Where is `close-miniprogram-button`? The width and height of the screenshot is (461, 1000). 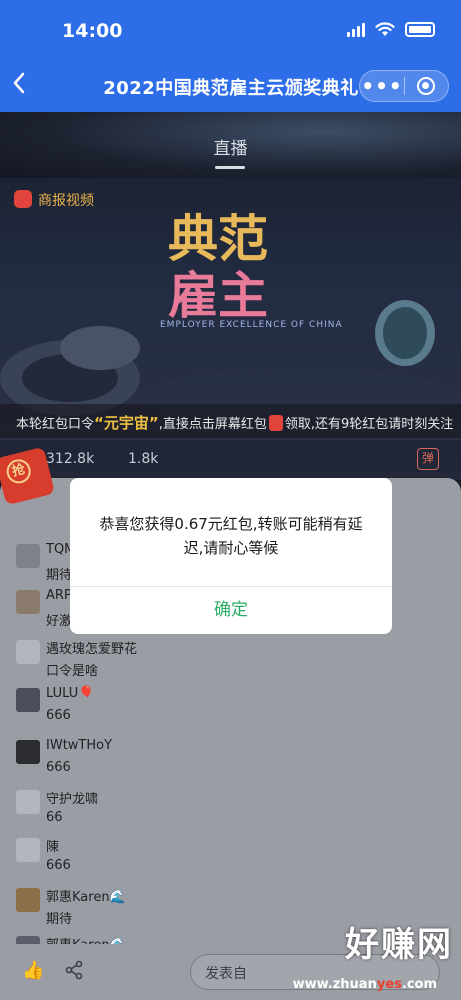 close-miniprogram-button is located at coordinates (426, 86).